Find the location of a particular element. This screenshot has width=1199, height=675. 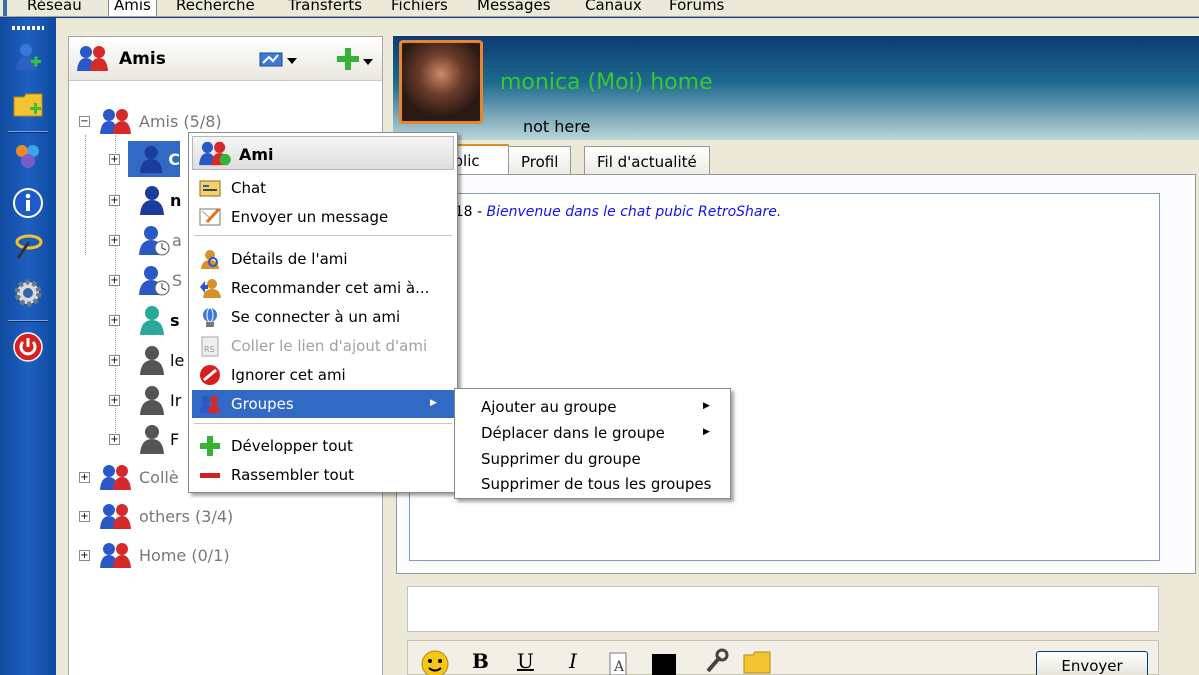

chat-input is located at coordinates (783, 609).